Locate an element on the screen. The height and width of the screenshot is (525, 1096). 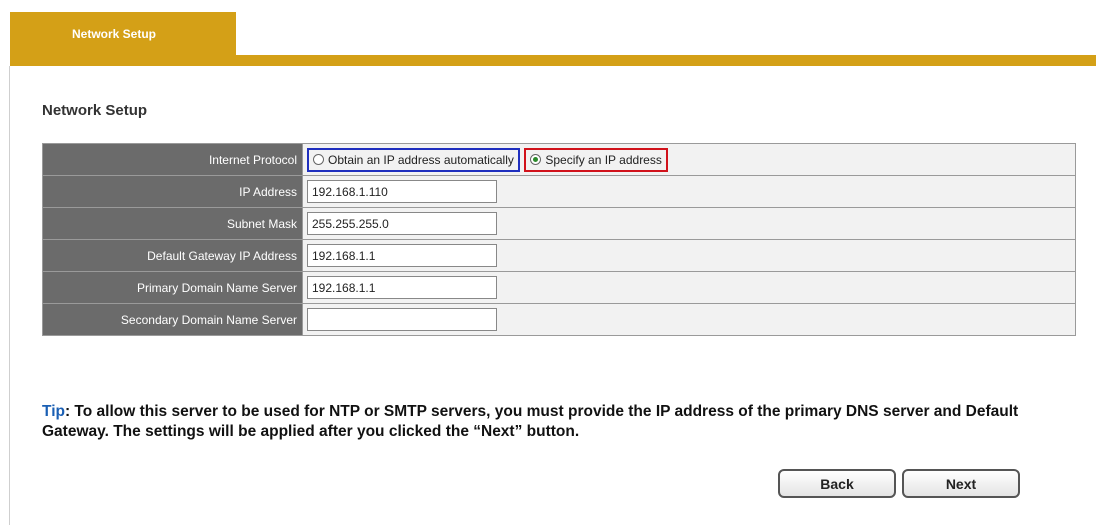
primary-dns-label: Primary Domain Name Server is located at coordinates (172, 287).